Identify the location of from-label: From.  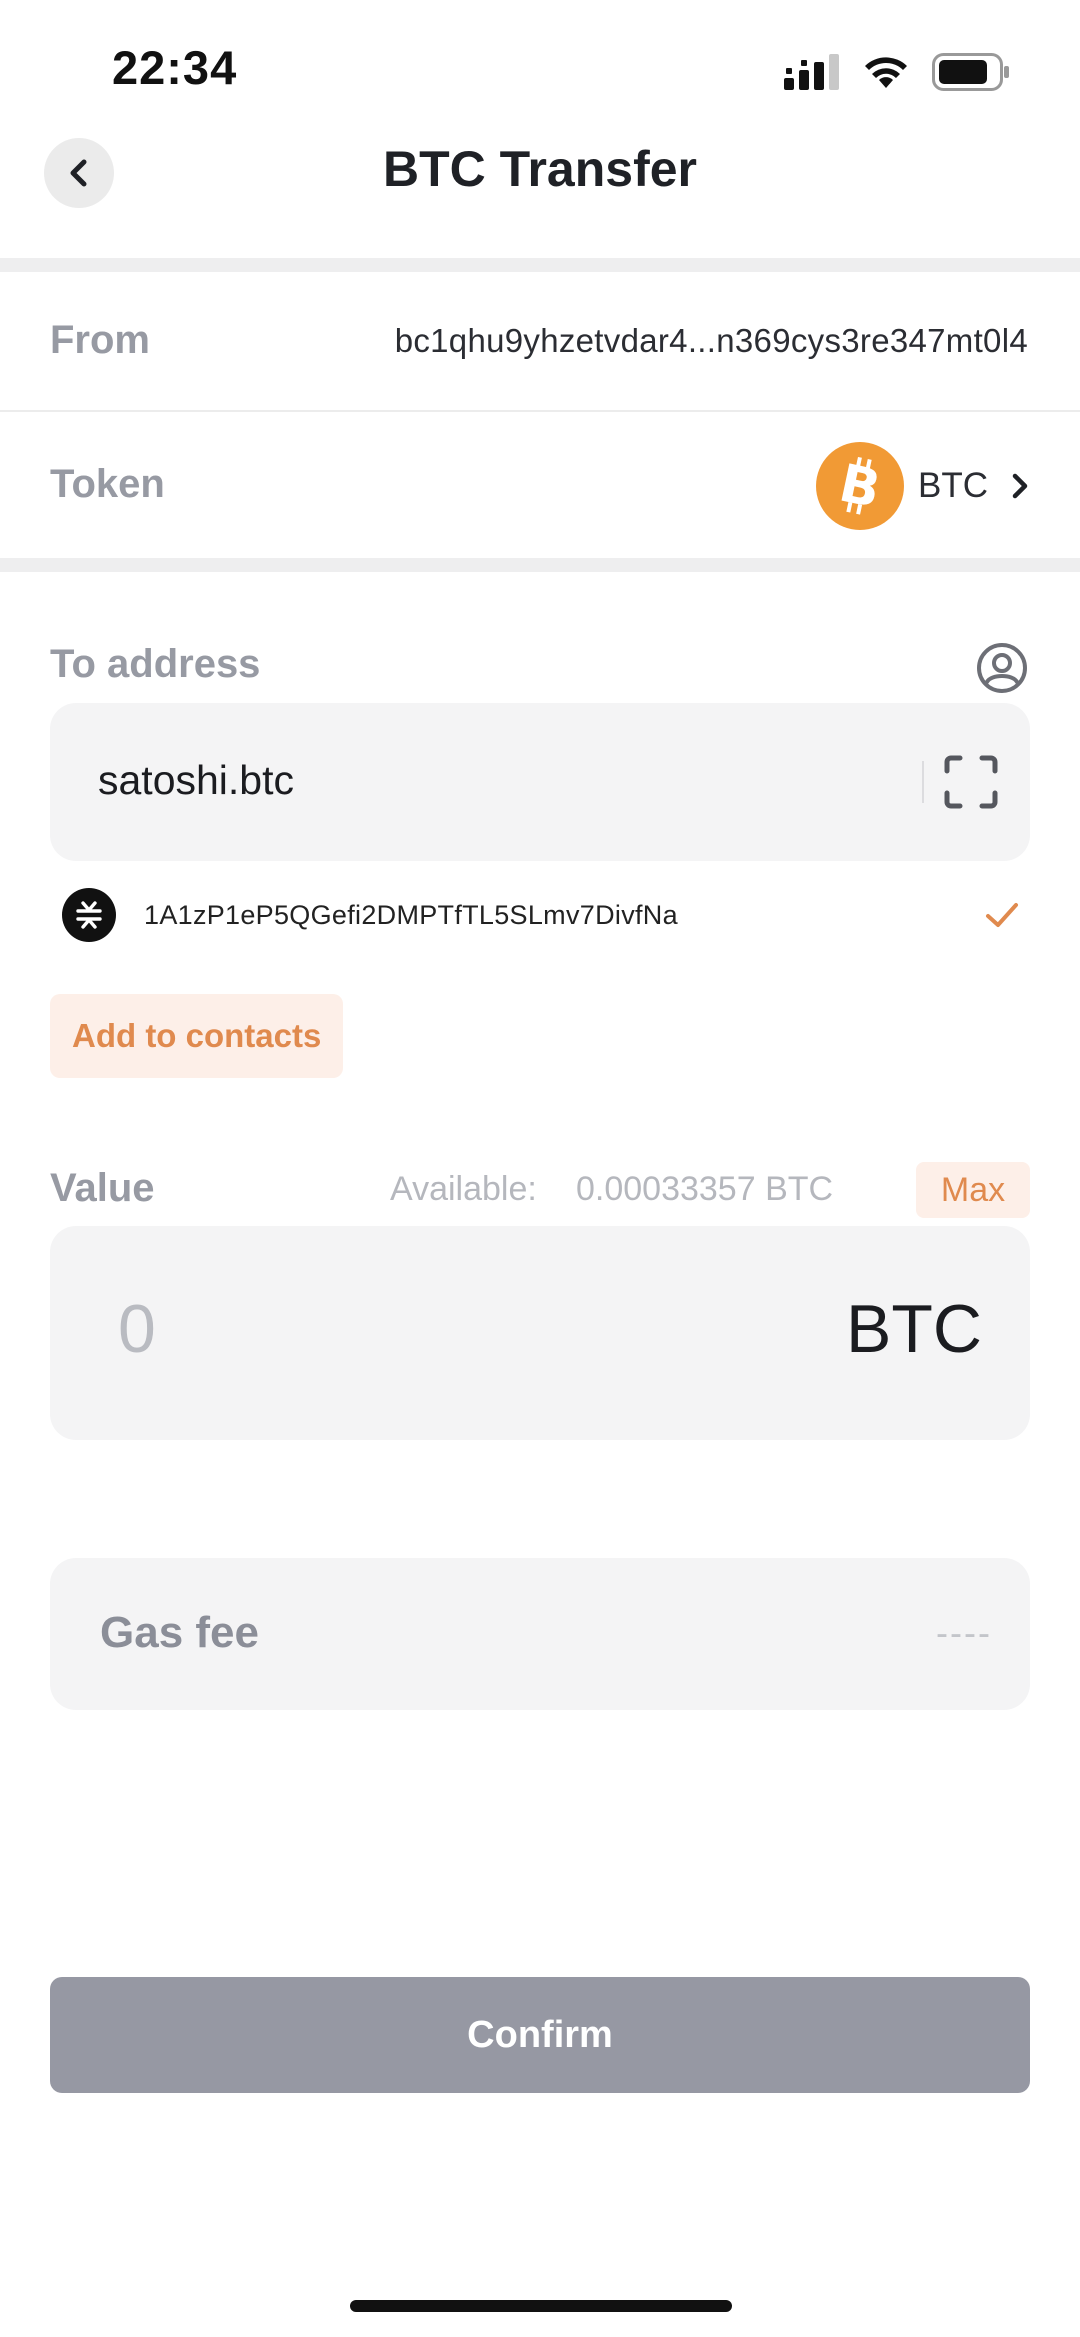
(100, 340).